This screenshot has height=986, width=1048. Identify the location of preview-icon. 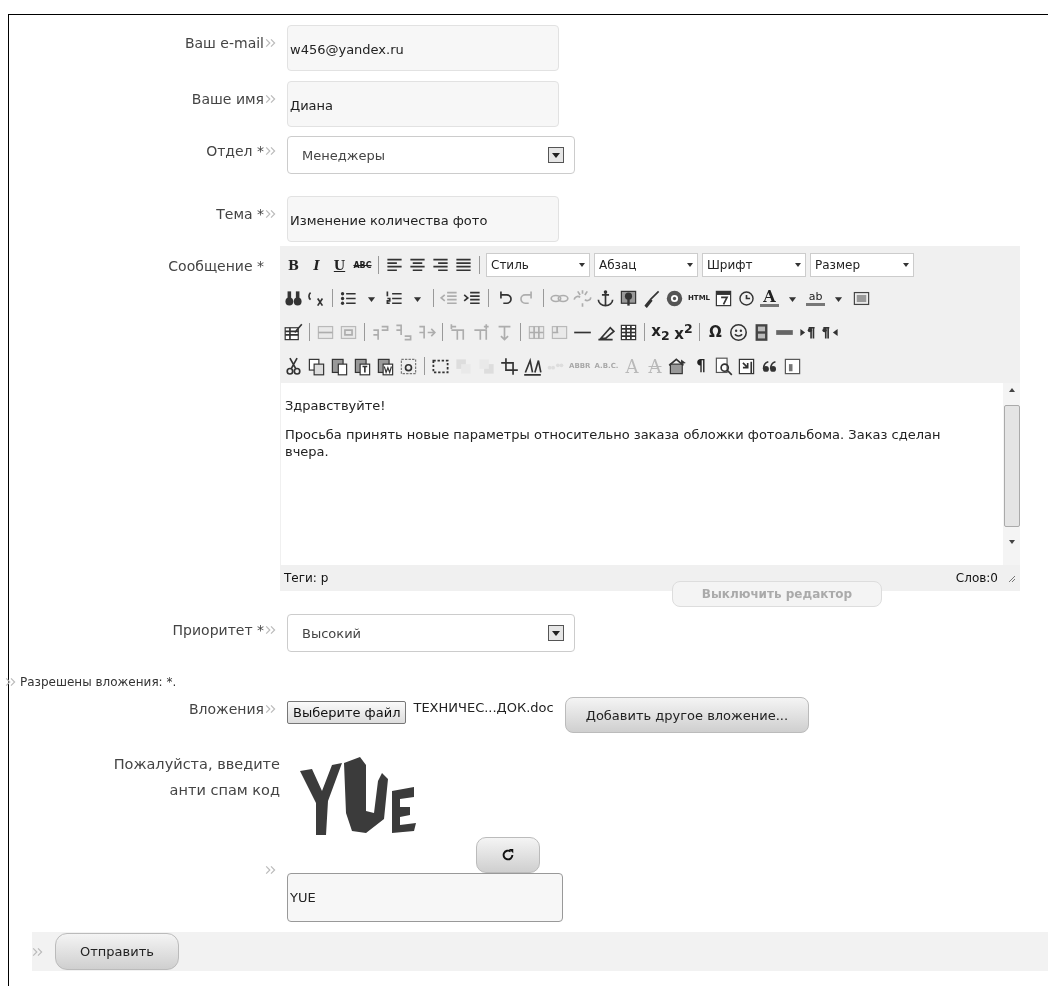
(724, 366).